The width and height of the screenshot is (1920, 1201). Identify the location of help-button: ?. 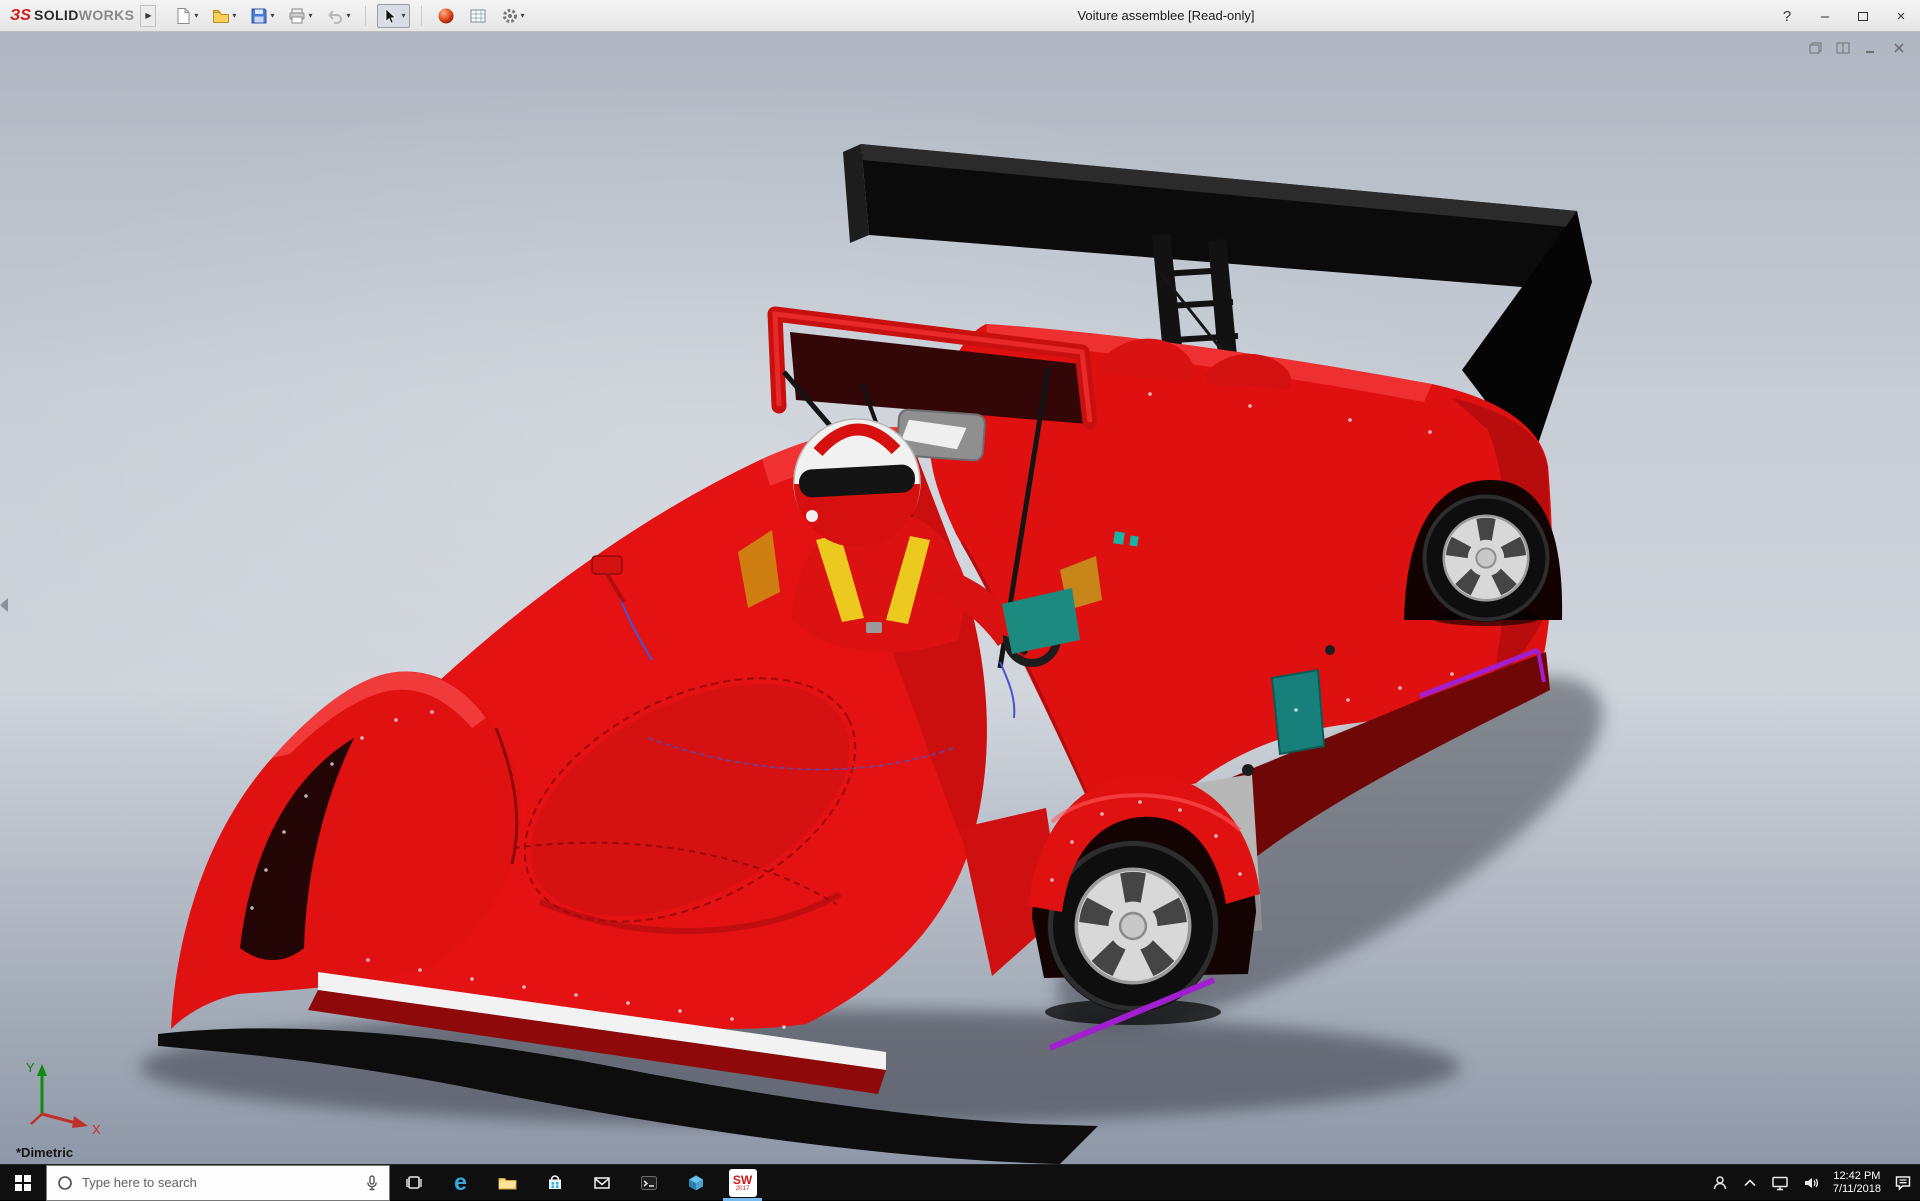
(1787, 16).